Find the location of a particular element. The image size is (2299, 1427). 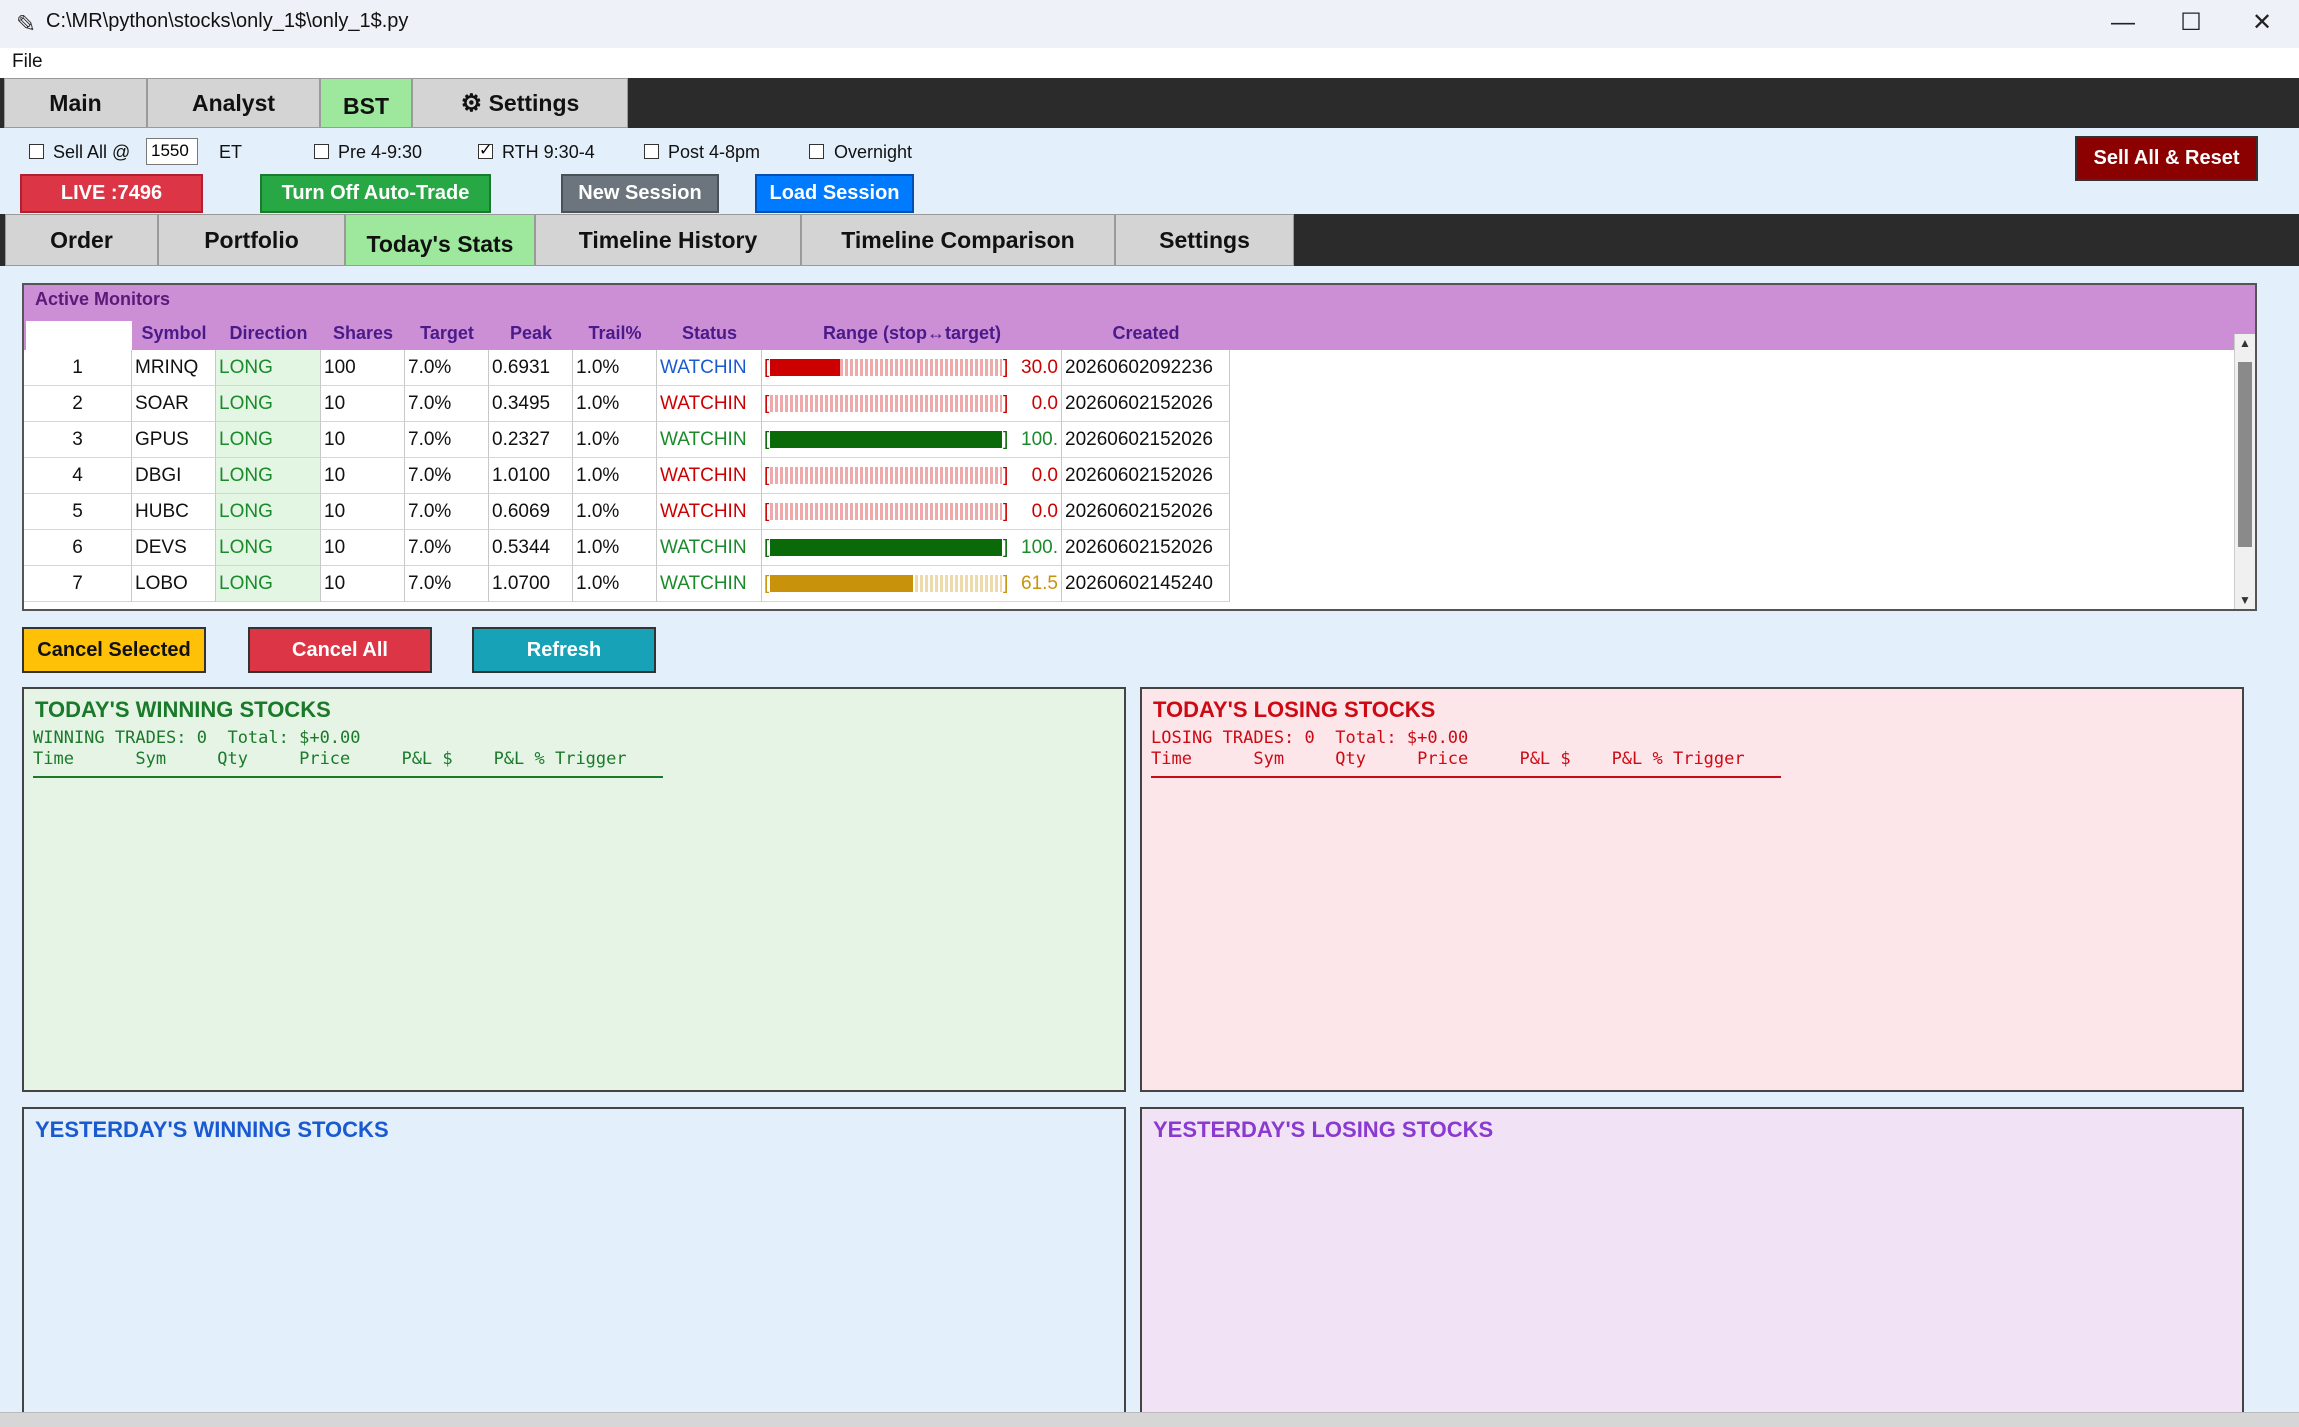

col-status: Status is located at coordinates (709, 333).